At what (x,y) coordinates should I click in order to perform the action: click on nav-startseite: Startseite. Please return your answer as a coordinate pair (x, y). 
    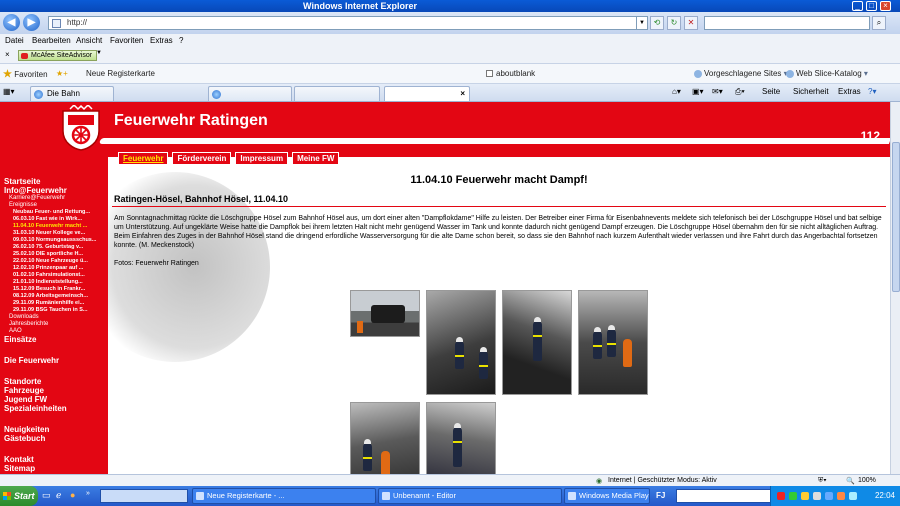
    Looking at the image, I should click on (56, 181).